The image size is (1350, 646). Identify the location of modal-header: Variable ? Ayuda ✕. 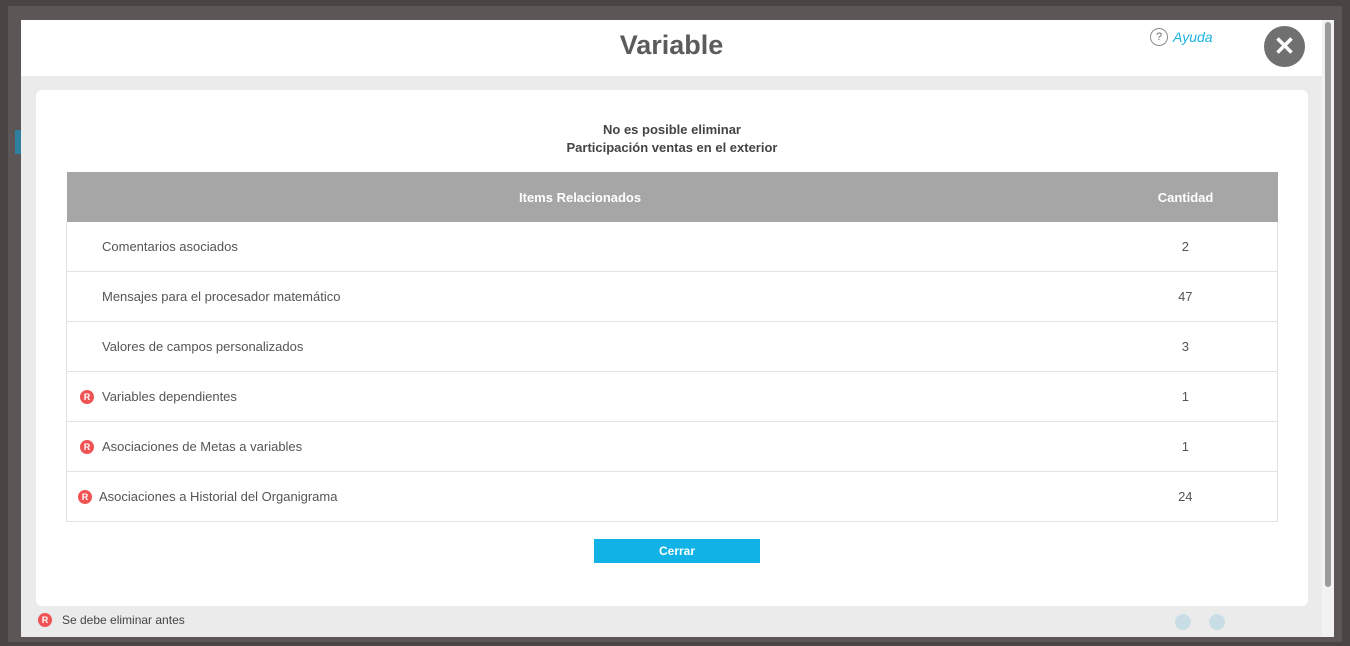
(671, 48).